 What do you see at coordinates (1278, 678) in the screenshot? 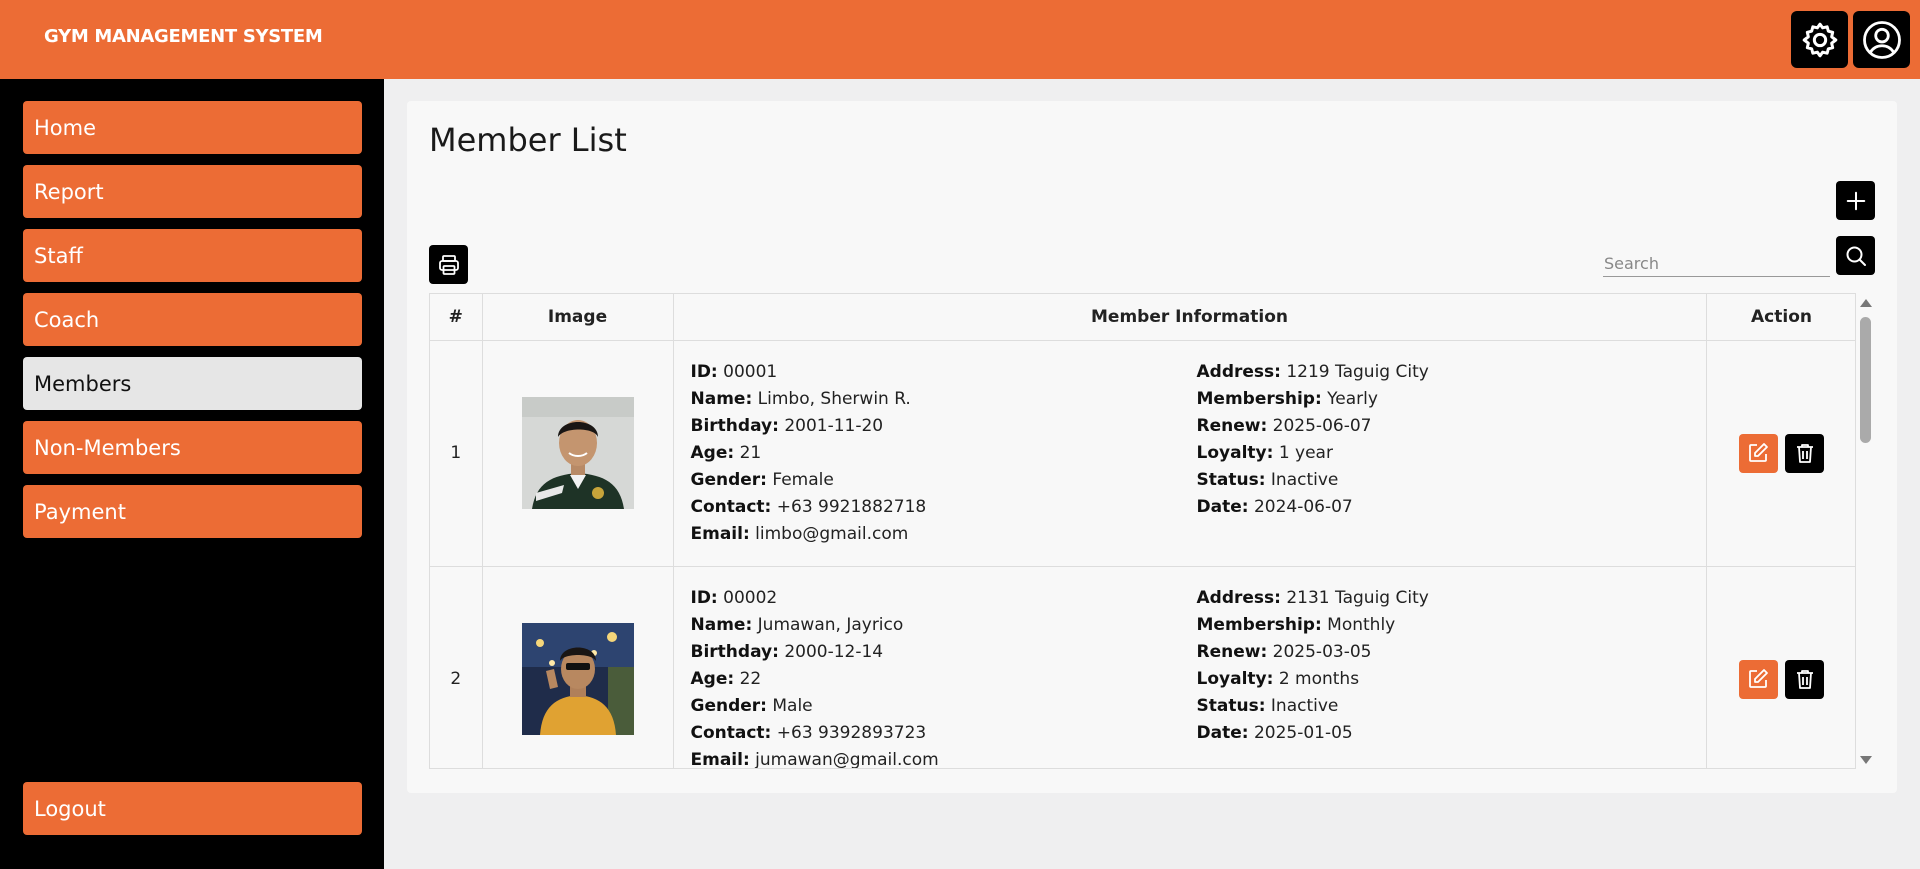
I see `member-loyalty: Loyalty: 2 months` at bounding box center [1278, 678].